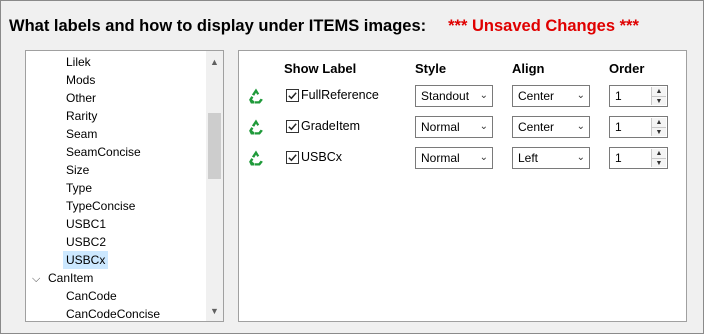 The width and height of the screenshot is (704, 334). I want to click on tree-item-label: CanCodeConcise, so click(113, 314).